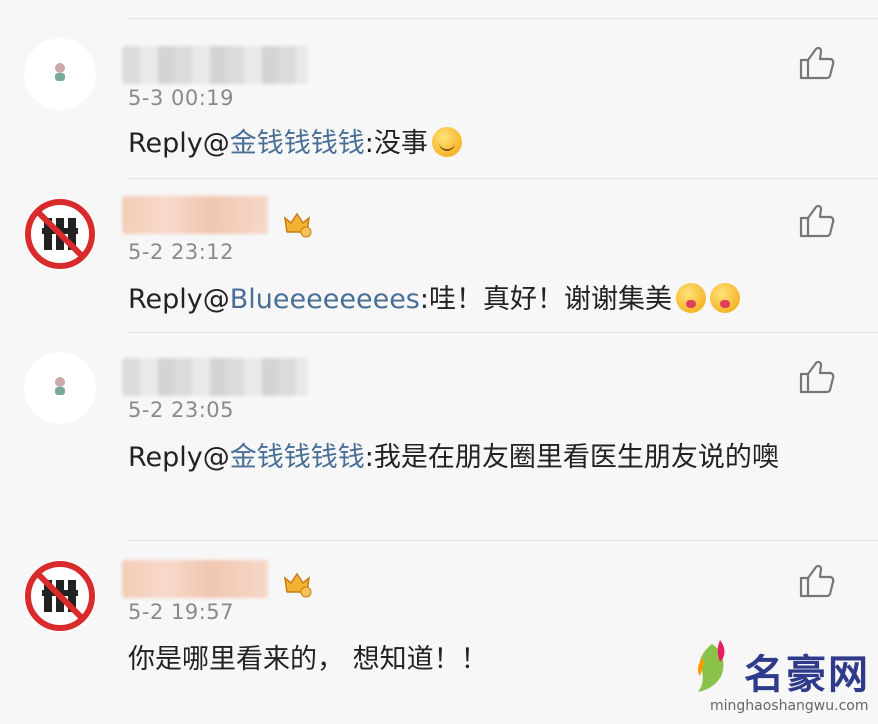 This screenshot has height=724, width=878. Describe the element at coordinates (181, 98) in the screenshot. I see `comment-time: 5-3 00:19` at that location.